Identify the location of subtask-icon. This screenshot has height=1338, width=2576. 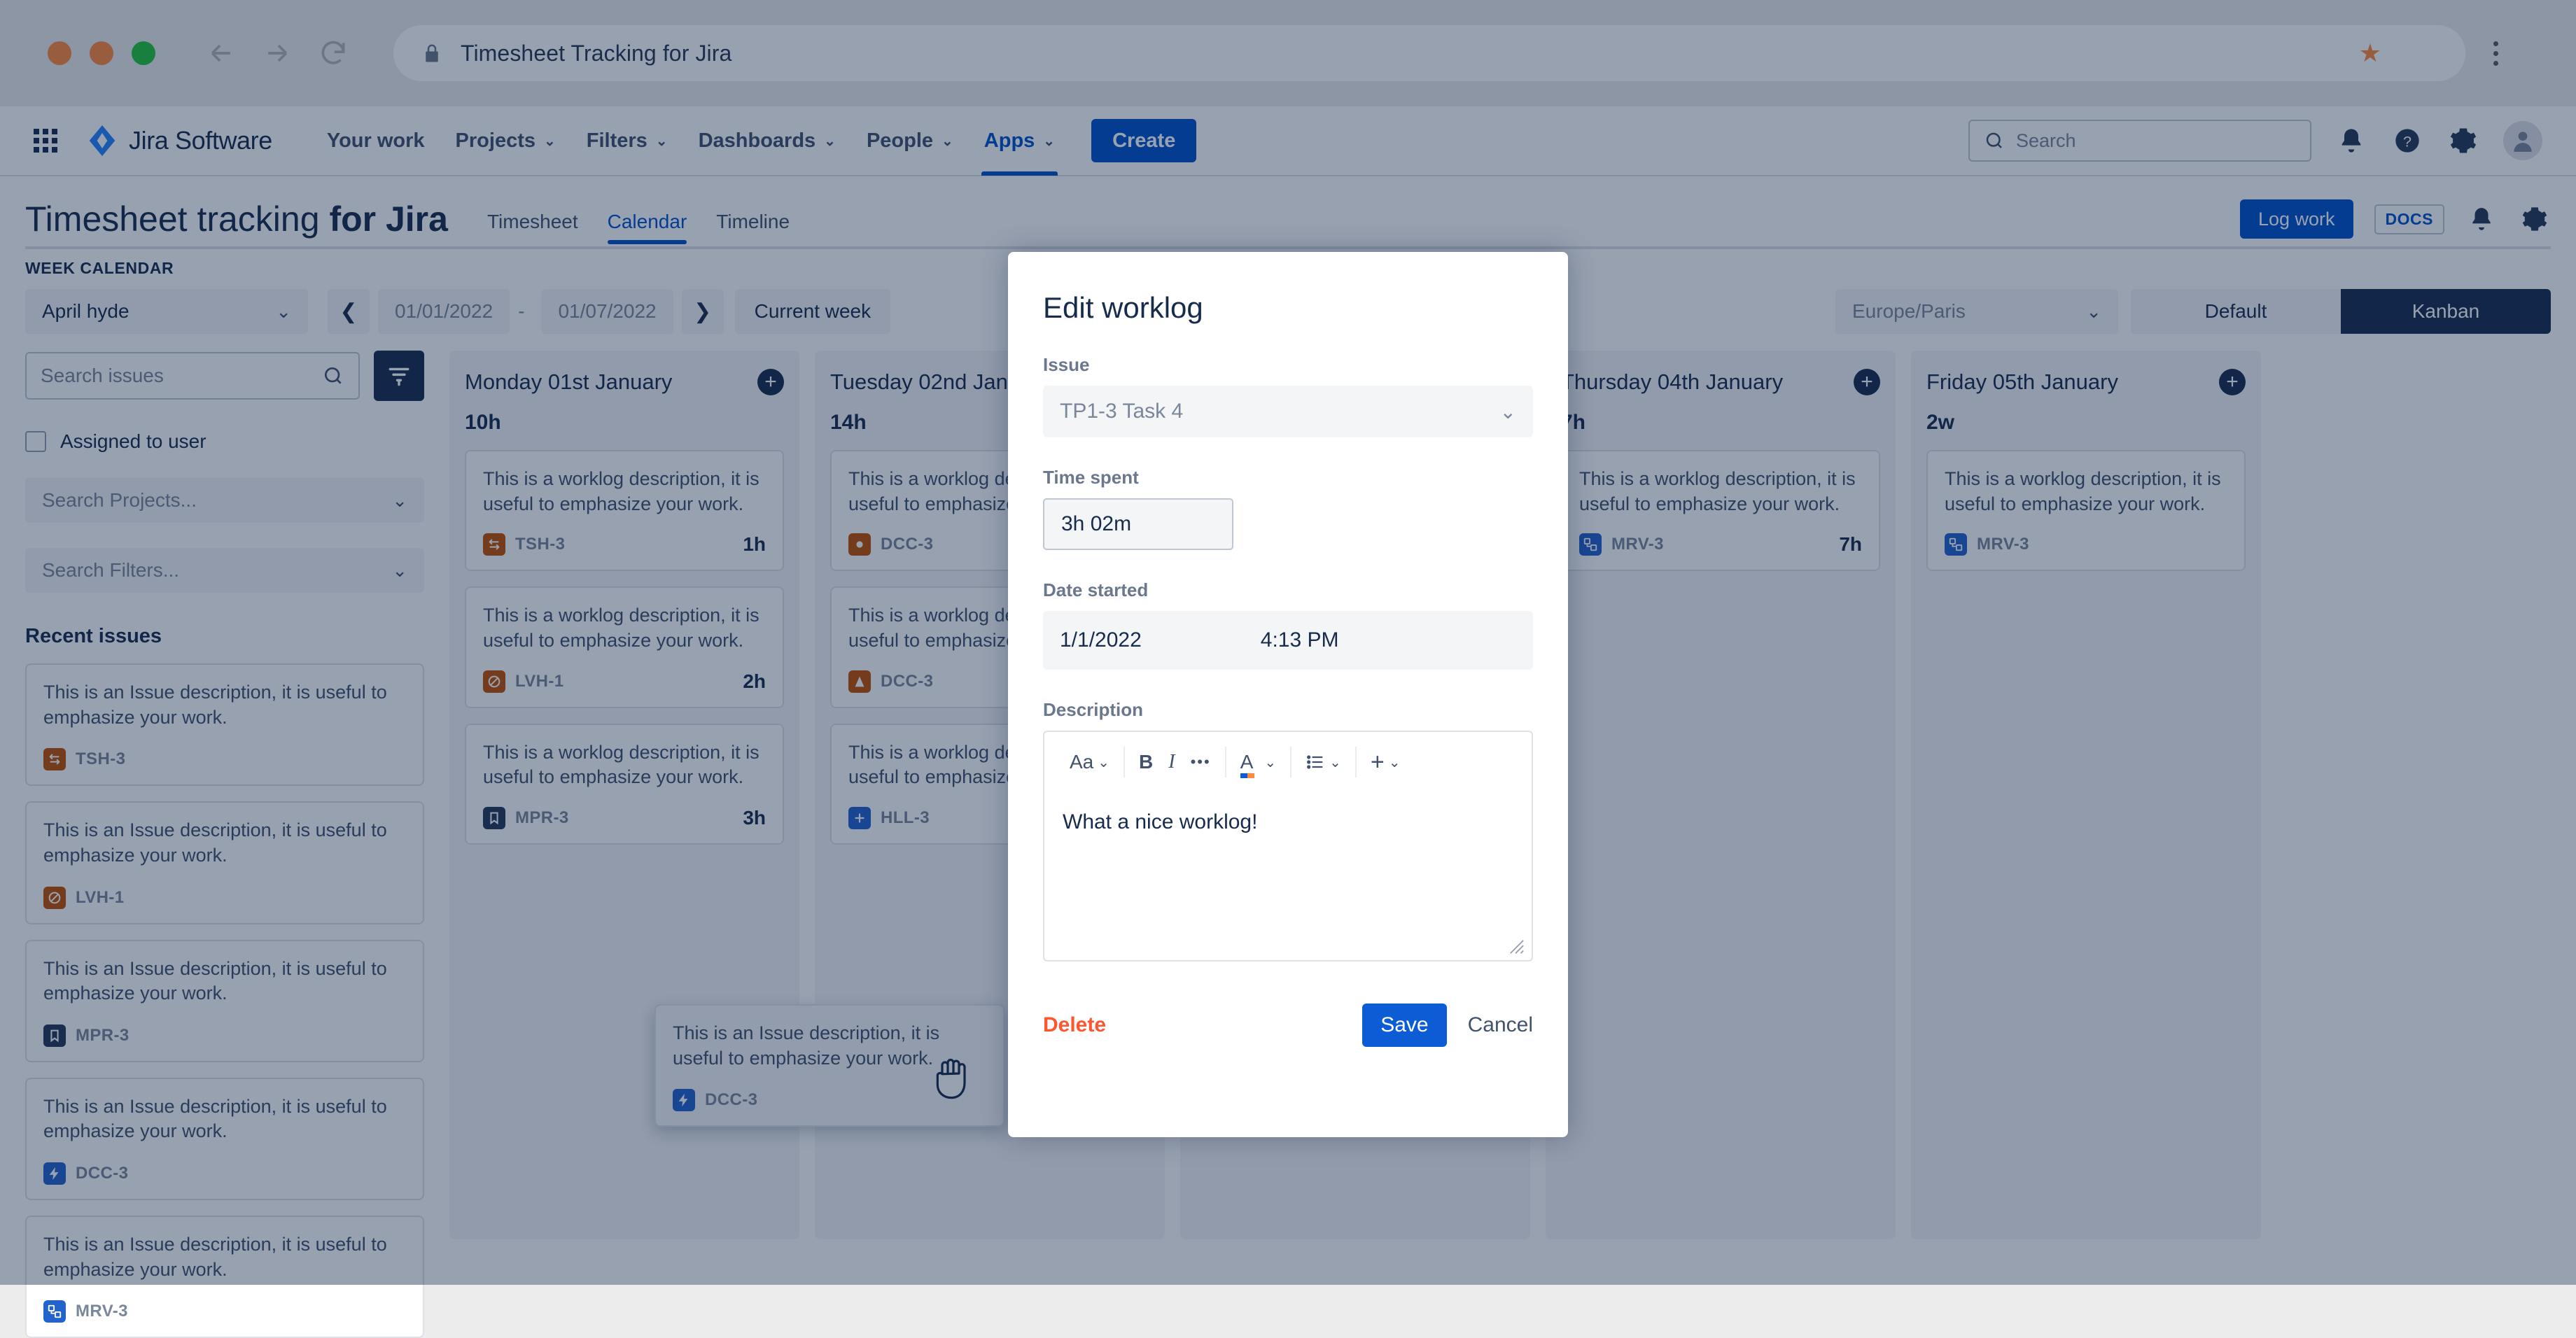
(54, 1311).